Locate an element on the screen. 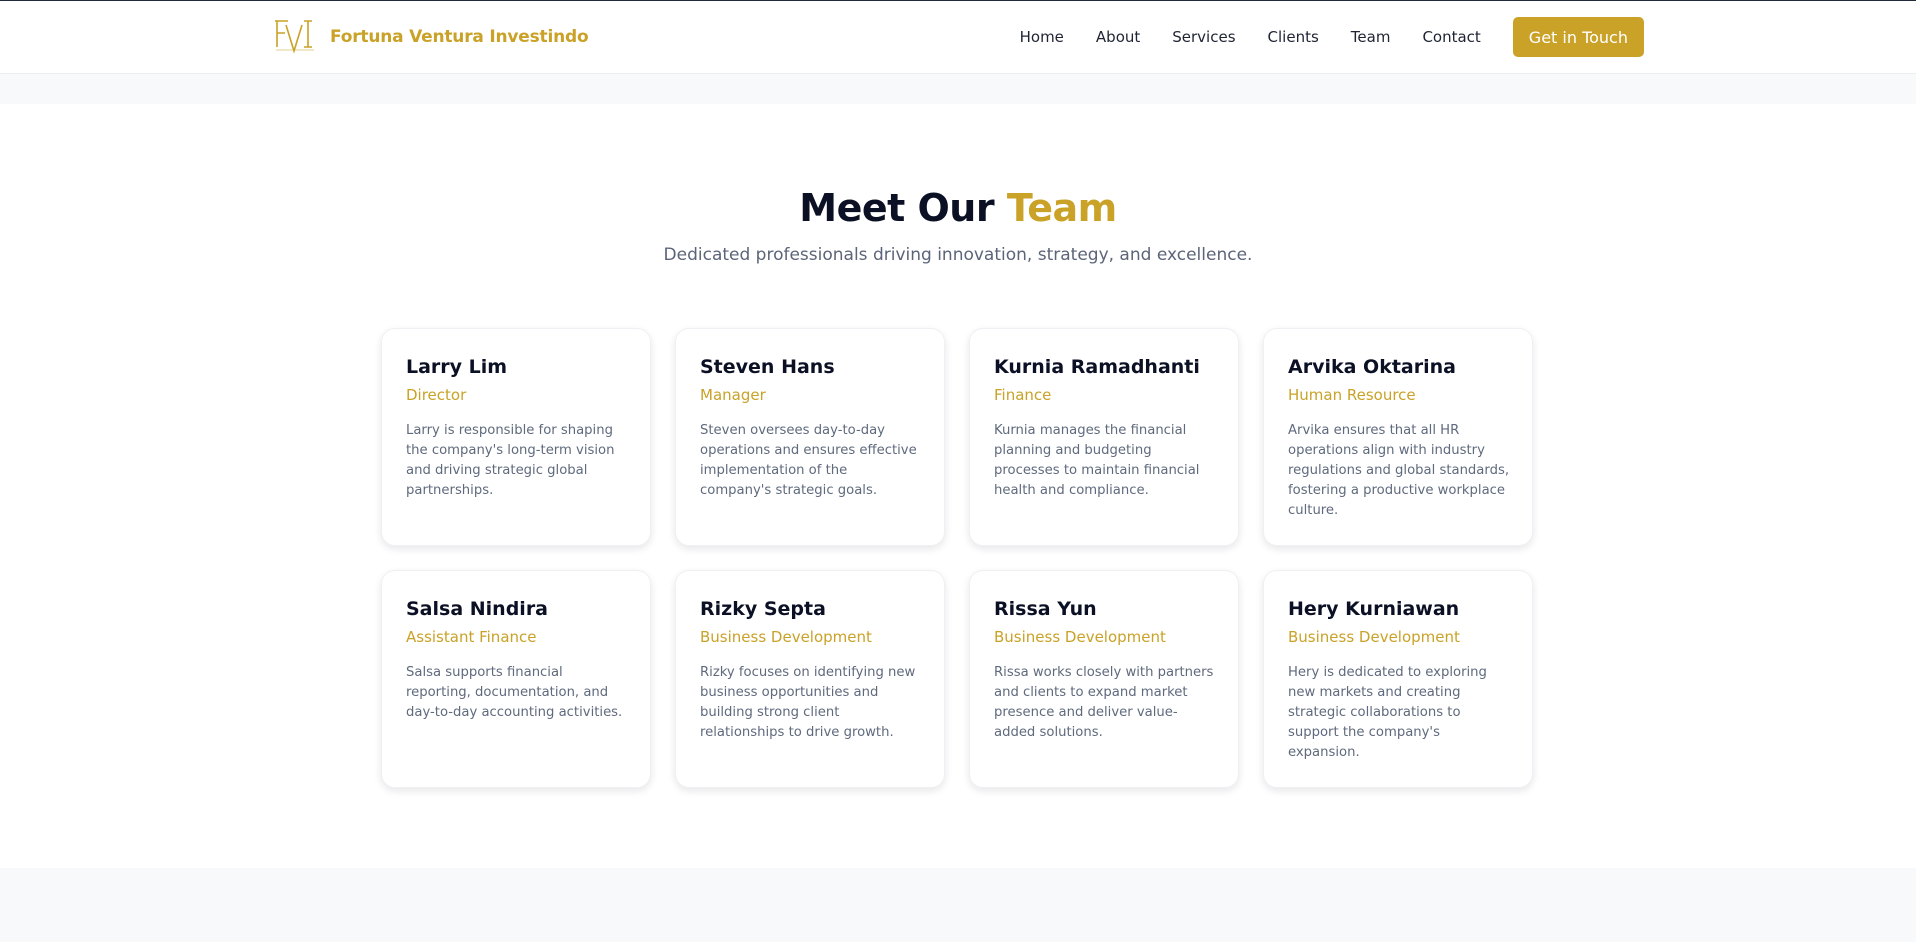 The image size is (1916, 942). member-name: Hery Kurniawan is located at coordinates (1374, 609).